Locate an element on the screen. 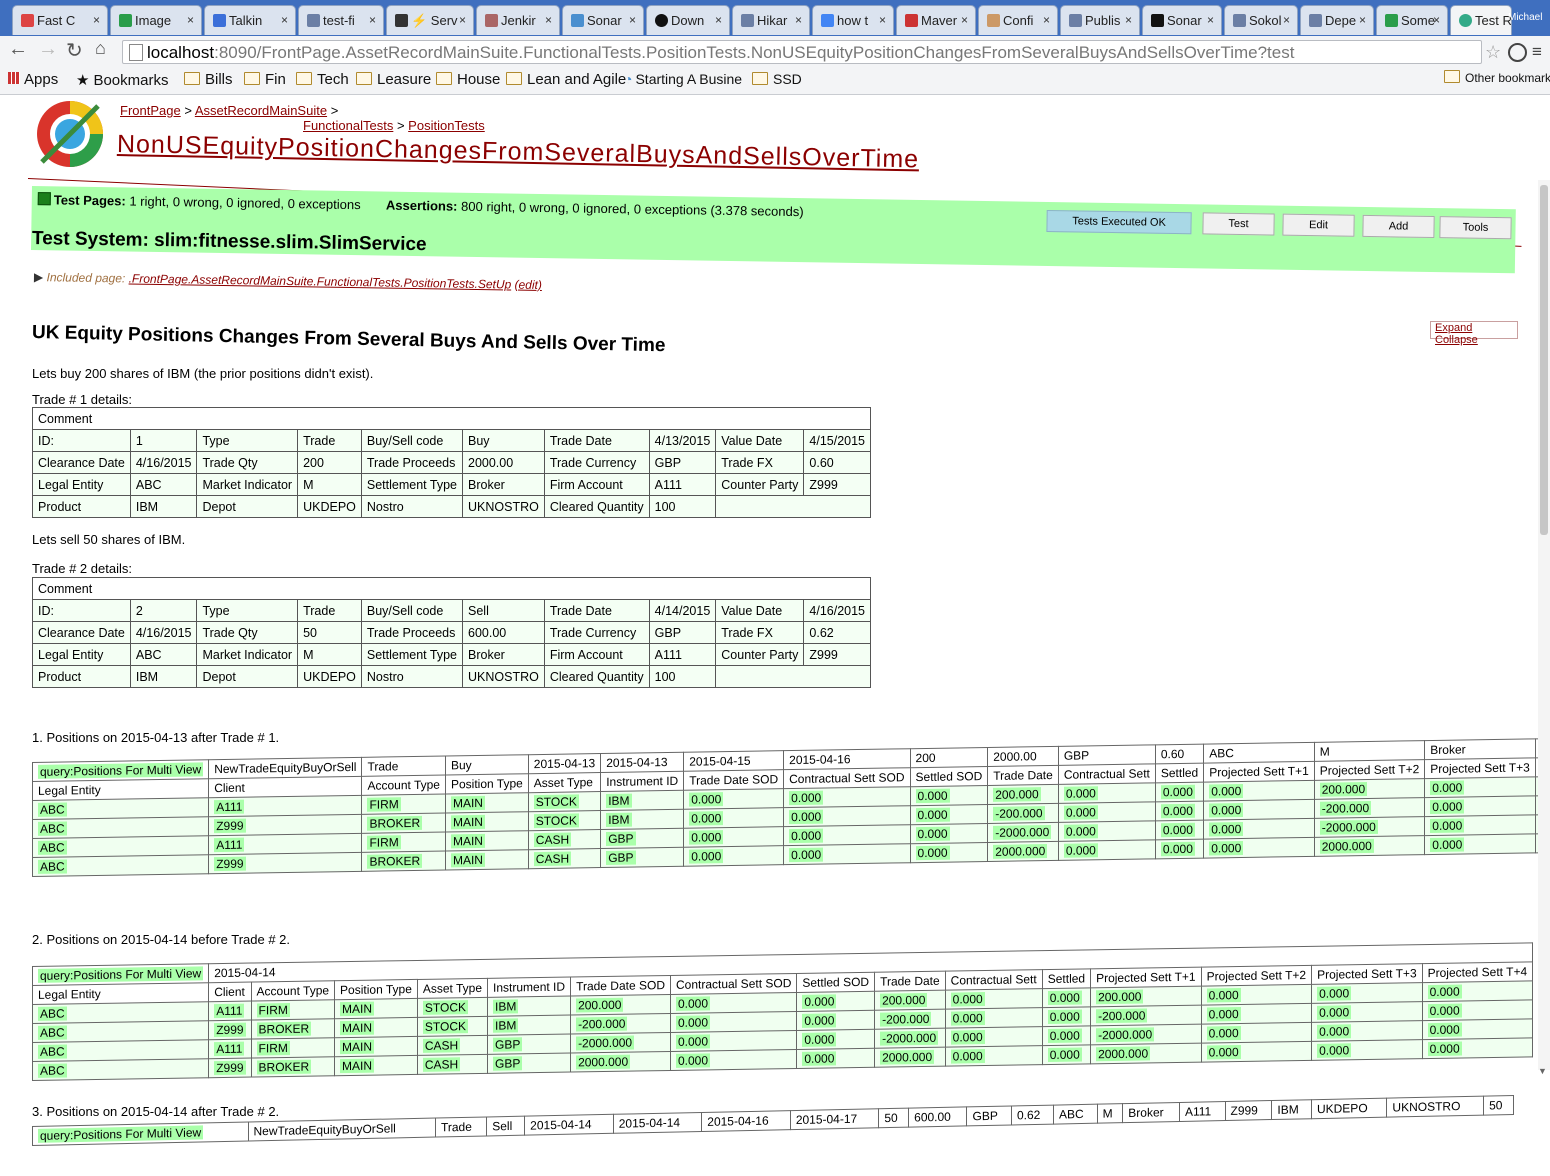 The height and width of the screenshot is (1176, 1550). table-cell: 2000.000 is located at coordinates (620, 1062).